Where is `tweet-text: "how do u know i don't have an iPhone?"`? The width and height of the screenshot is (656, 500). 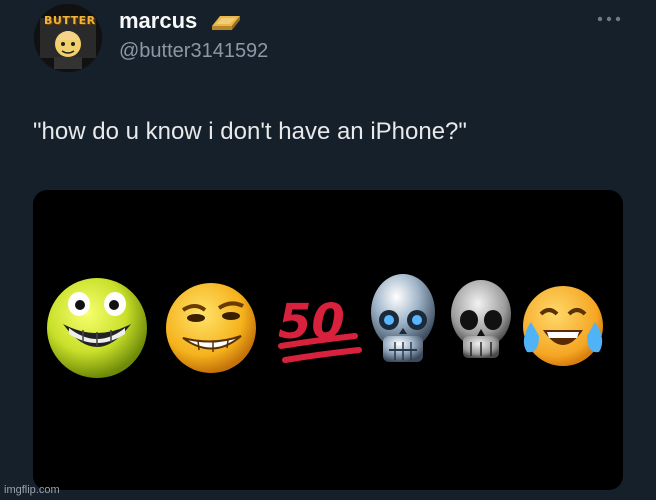 tweet-text: "how do u know i don't have an iPhone?" is located at coordinates (250, 131).